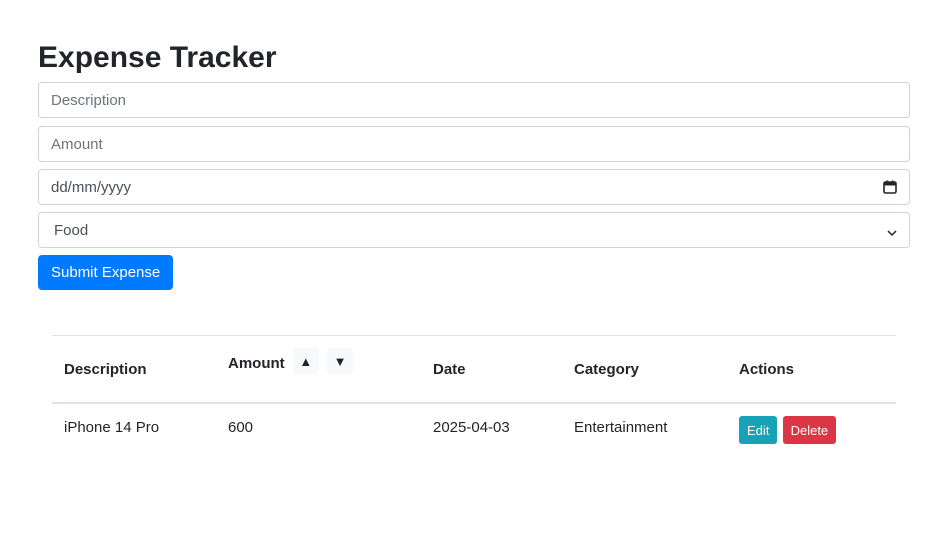 This screenshot has width=946, height=542. I want to click on category-selected-value: Food, so click(71, 230).